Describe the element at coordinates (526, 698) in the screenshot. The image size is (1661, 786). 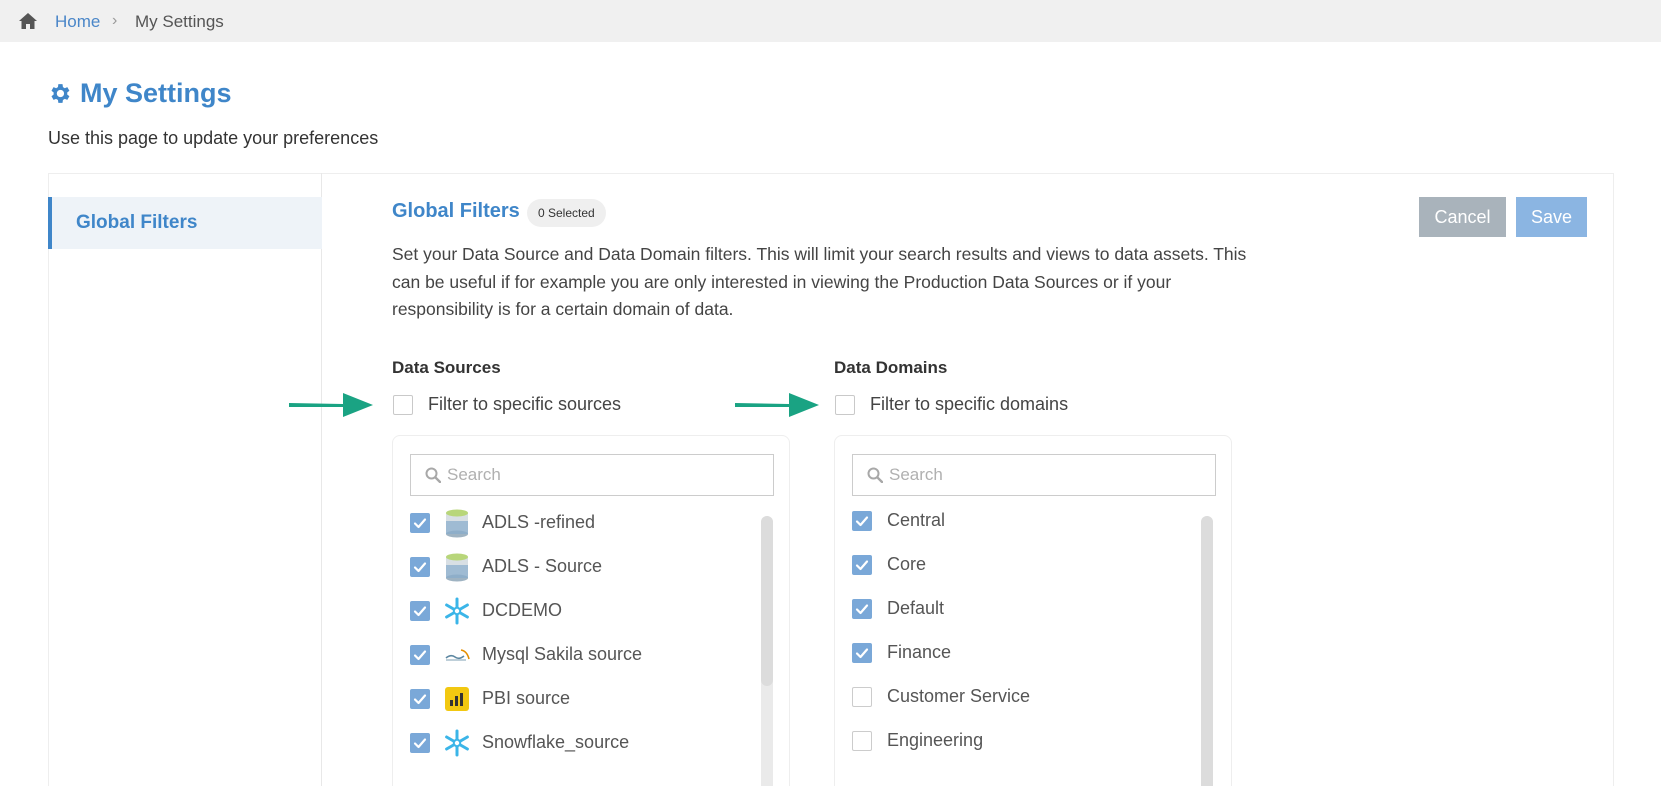
I see `list-item-label: PBI source` at that location.